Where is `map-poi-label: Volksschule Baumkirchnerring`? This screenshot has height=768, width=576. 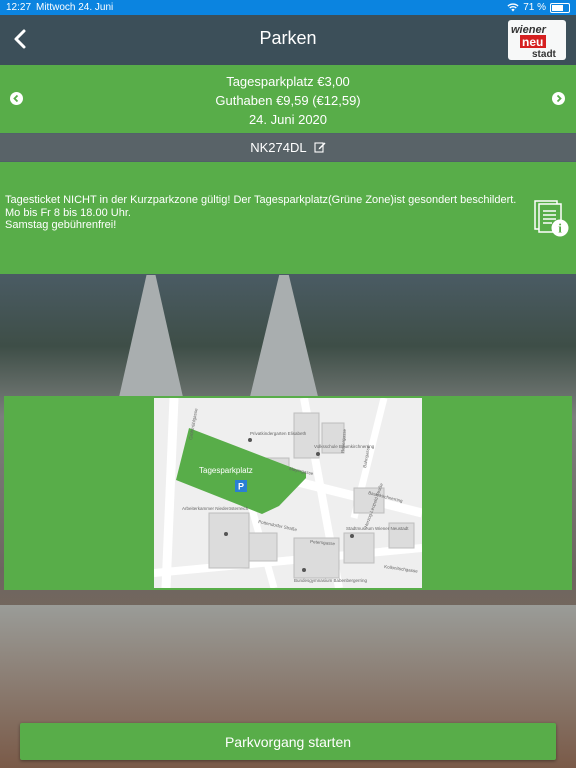
map-poi-label: Volksschule Baumkirchnerring is located at coordinates (344, 446).